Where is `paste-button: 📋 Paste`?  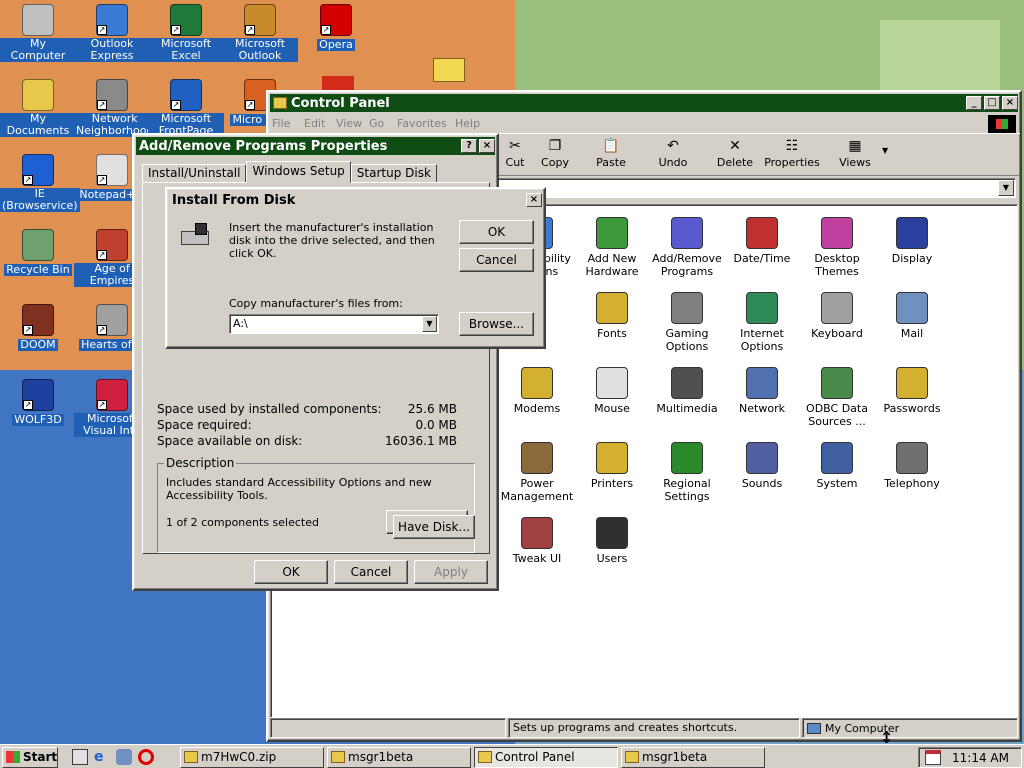 paste-button: 📋 Paste is located at coordinates (611, 153).